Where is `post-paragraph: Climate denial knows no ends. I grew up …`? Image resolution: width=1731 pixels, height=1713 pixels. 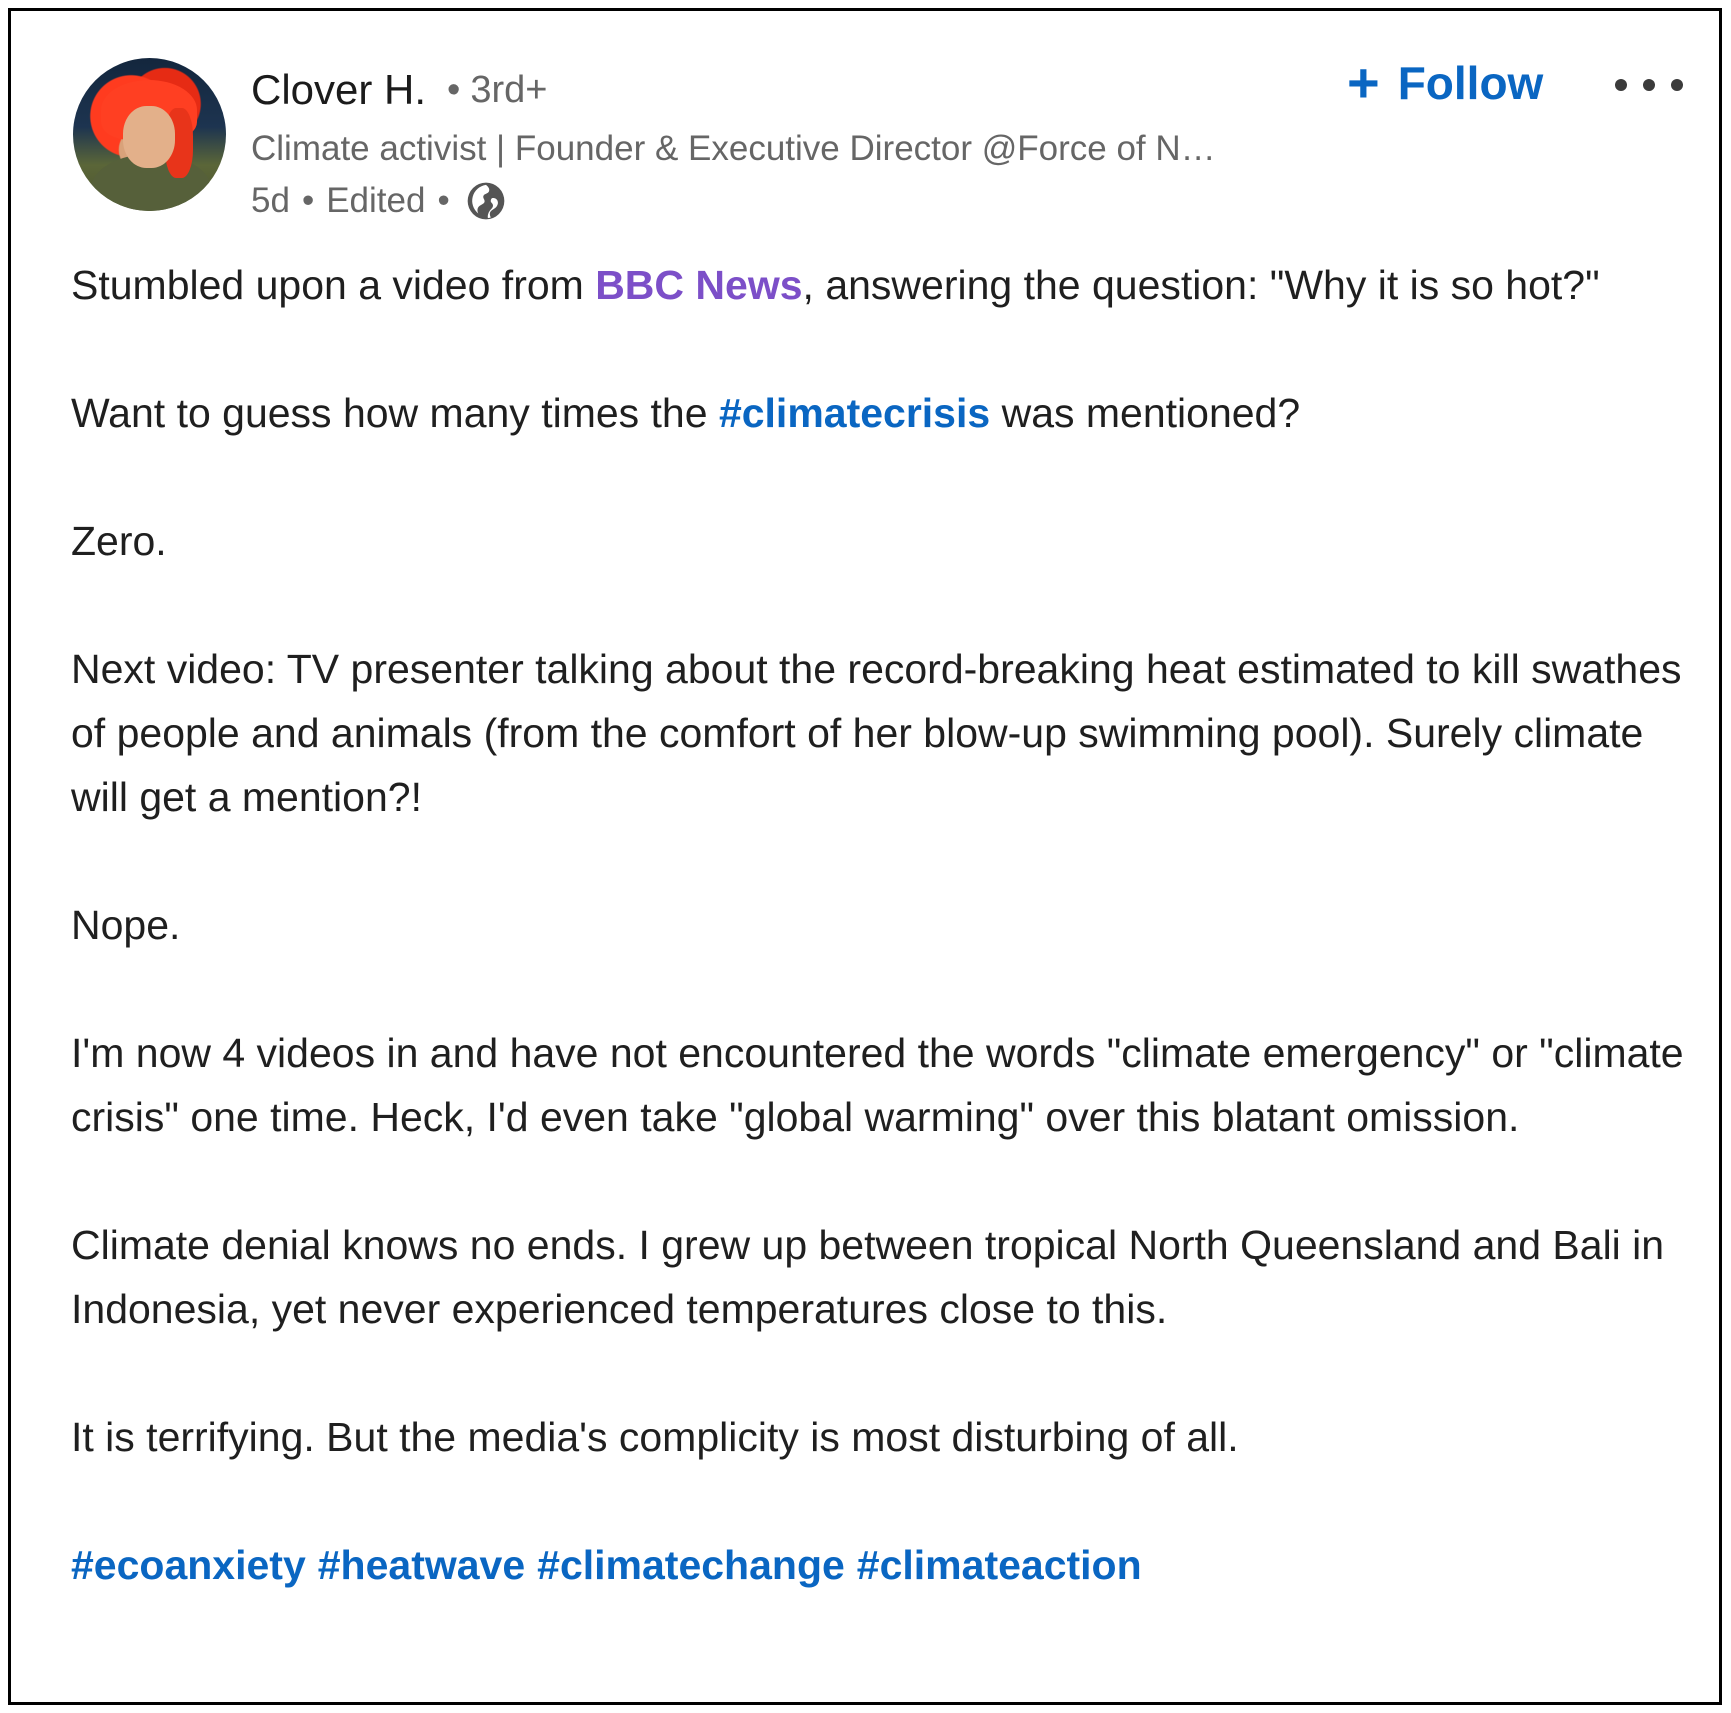 post-paragraph: Climate denial knows no ends. I grew up … is located at coordinates (868, 1277).